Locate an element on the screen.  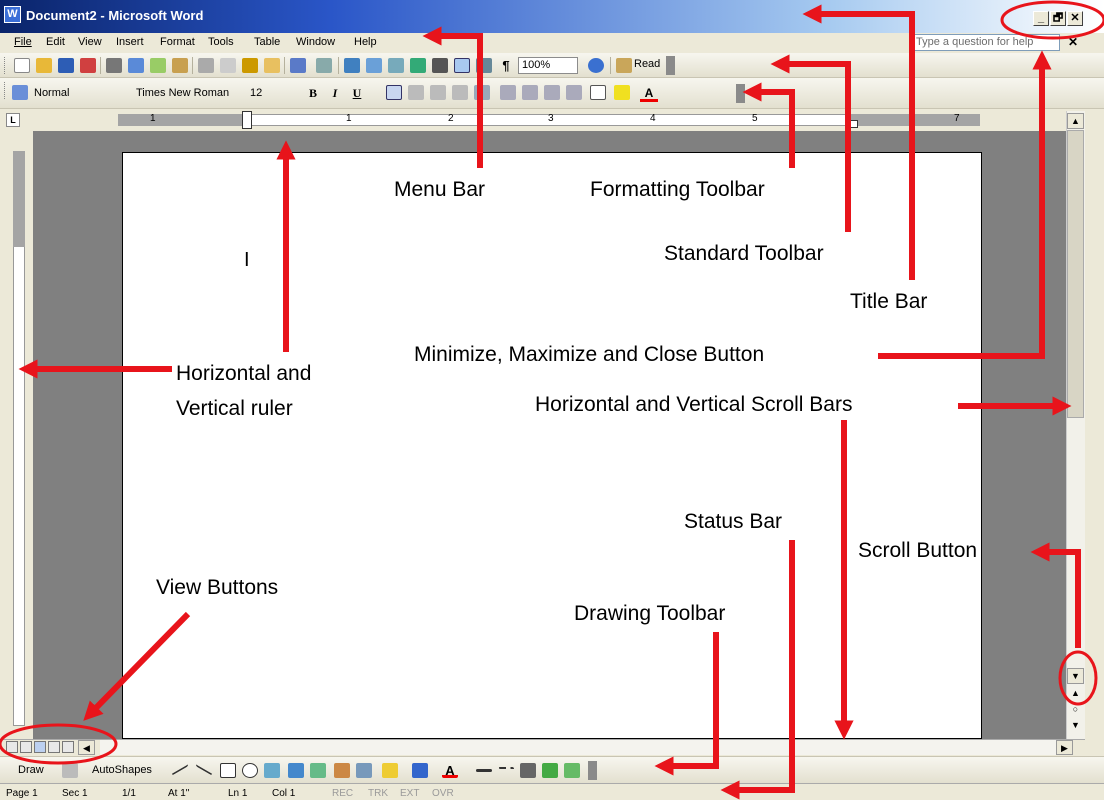
scroll-right-button: ▶ is located at coordinates (1064, 747).